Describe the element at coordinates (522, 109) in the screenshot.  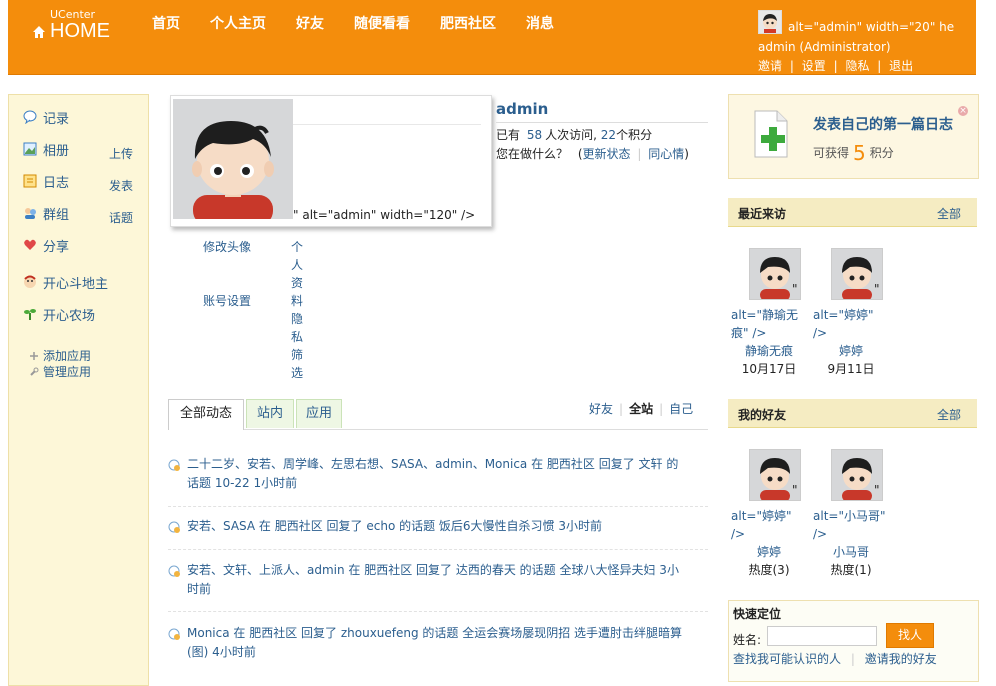
I see `profile-username: admin` at that location.